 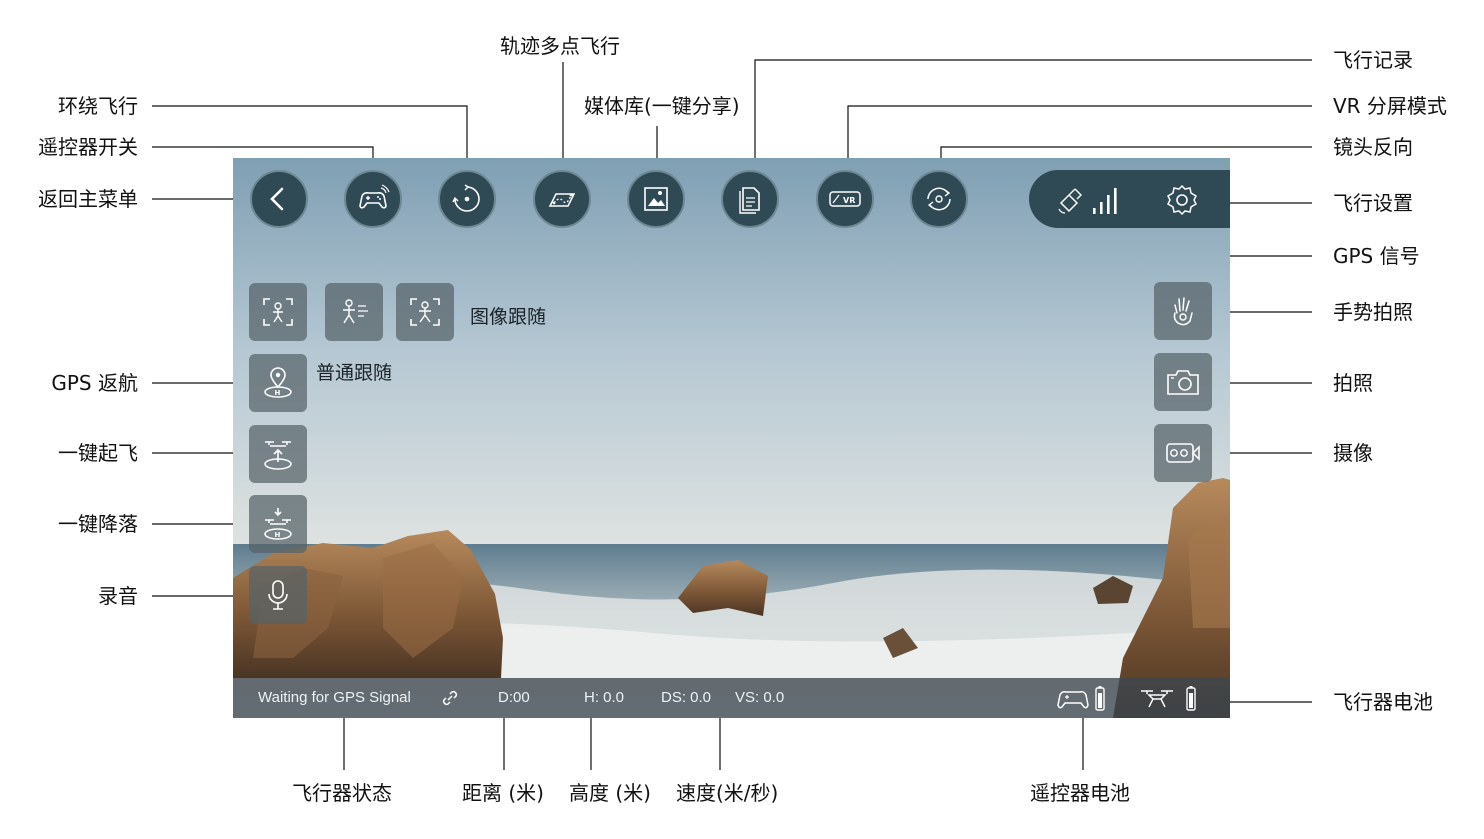 I want to click on mic-icon, so click(x=278, y=595).